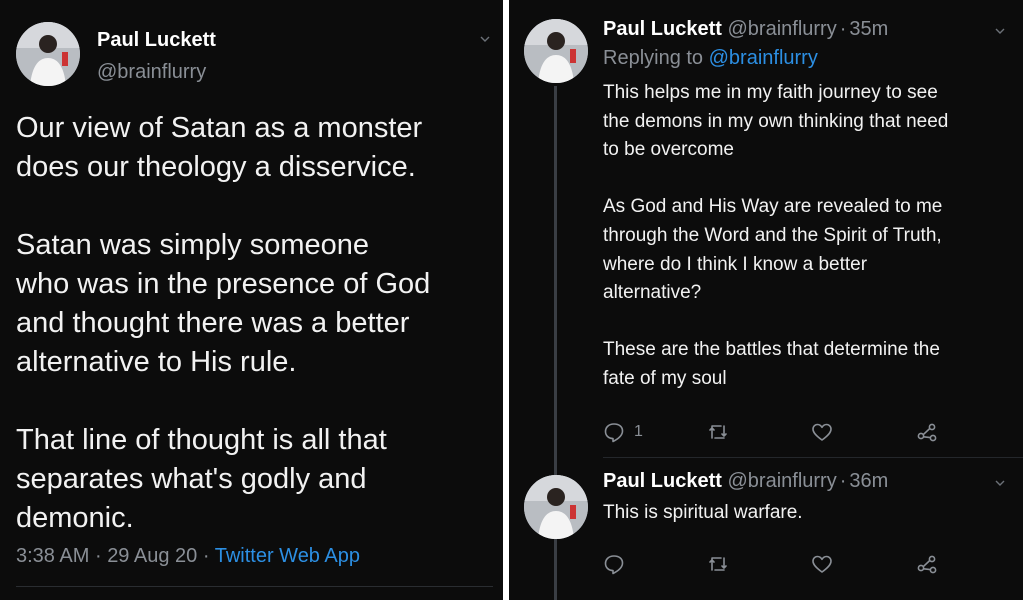  I want to click on reply-age: 35m, so click(868, 29).